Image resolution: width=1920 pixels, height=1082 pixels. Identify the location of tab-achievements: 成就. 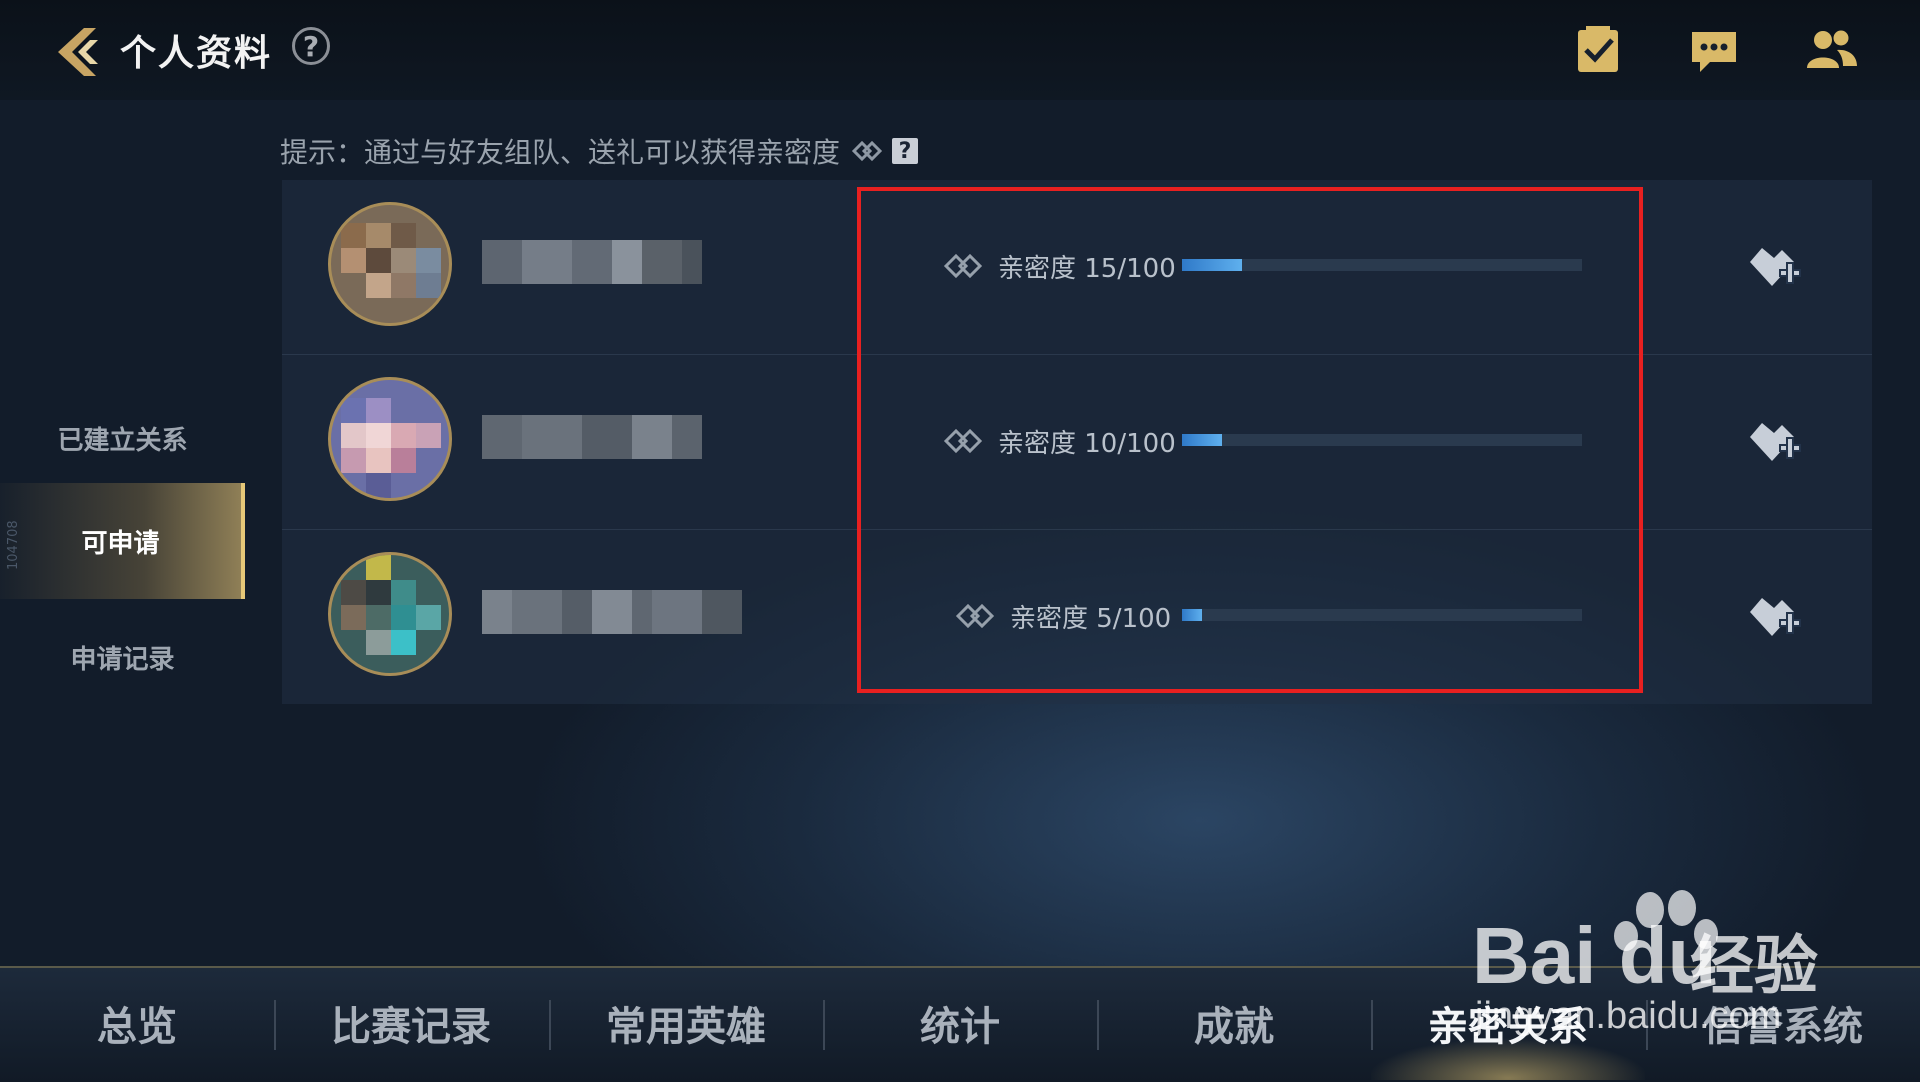
(1234, 1023).